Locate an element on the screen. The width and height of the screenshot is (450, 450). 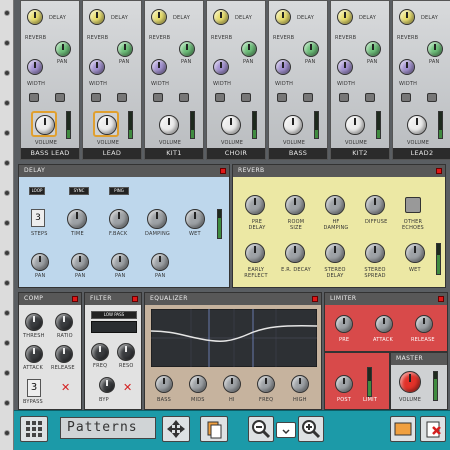
zoom-in-button is located at coordinates (311, 429).